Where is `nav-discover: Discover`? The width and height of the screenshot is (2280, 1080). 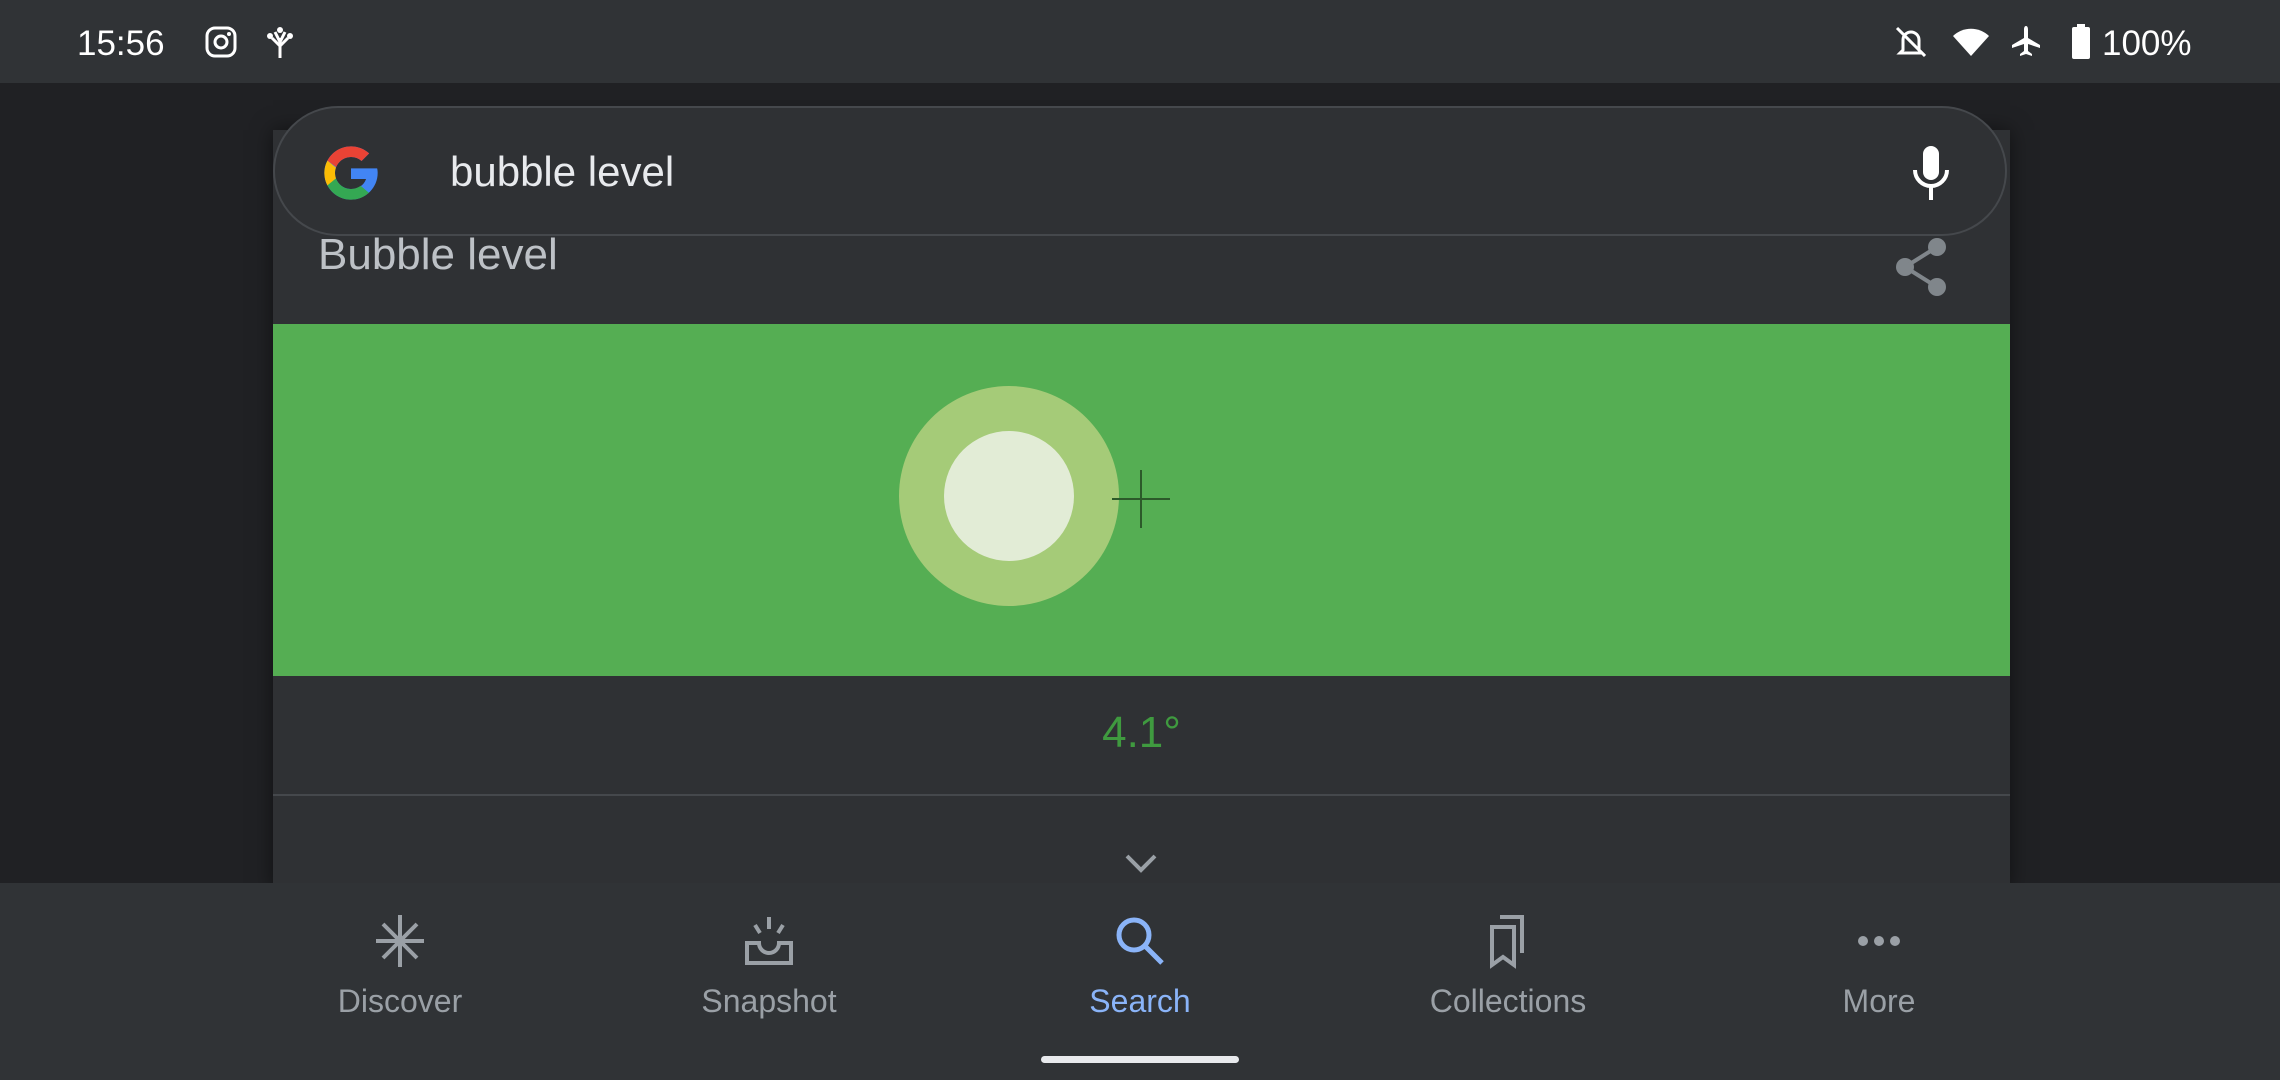
nav-discover: Discover is located at coordinates (400, 966).